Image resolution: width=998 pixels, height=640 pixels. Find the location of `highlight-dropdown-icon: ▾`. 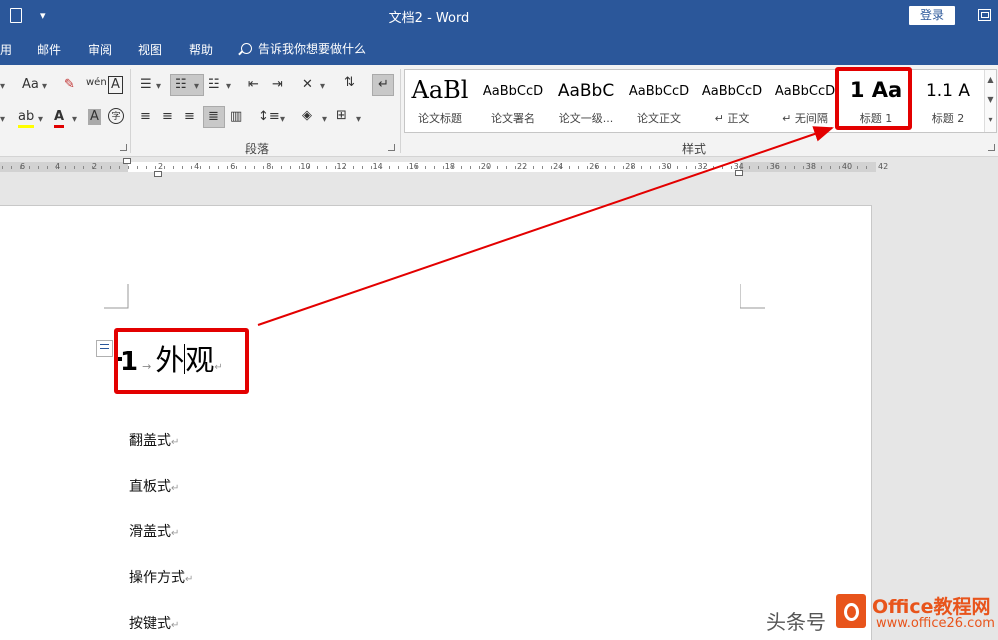

highlight-dropdown-icon: ▾ is located at coordinates (40, 120).